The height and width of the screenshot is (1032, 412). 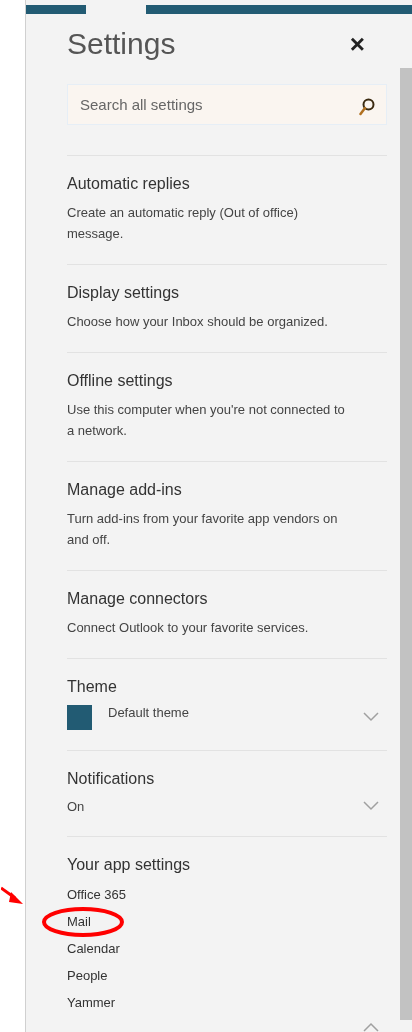 What do you see at coordinates (87, 975) in the screenshot?
I see `app-settings-link: People` at bounding box center [87, 975].